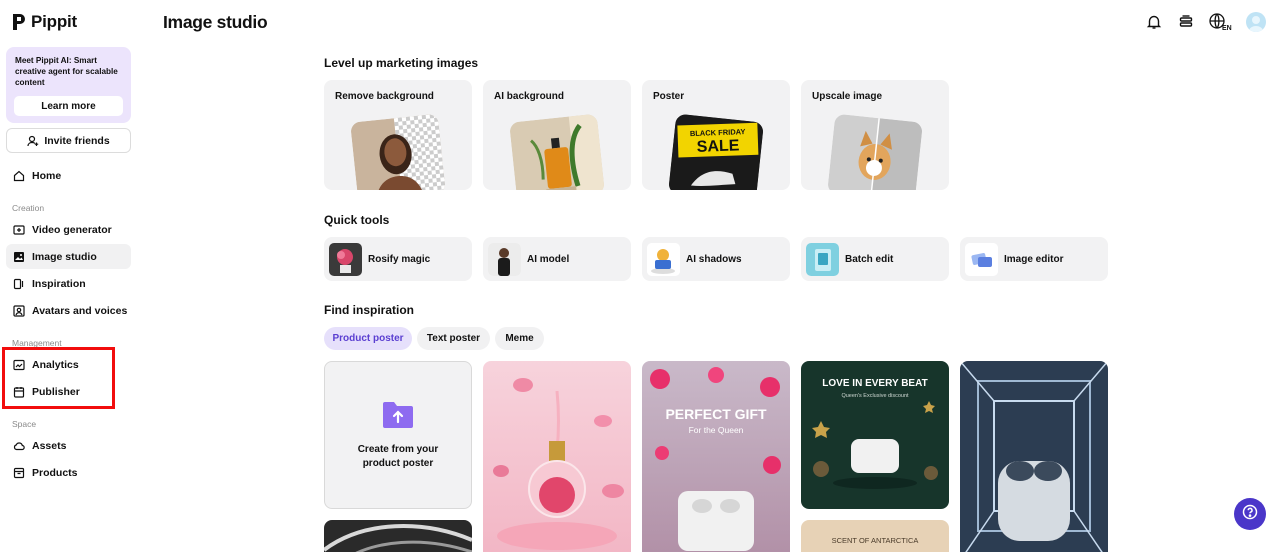 The image size is (1280, 552). I want to click on ai-model-tool: AI model, so click(557, 259).